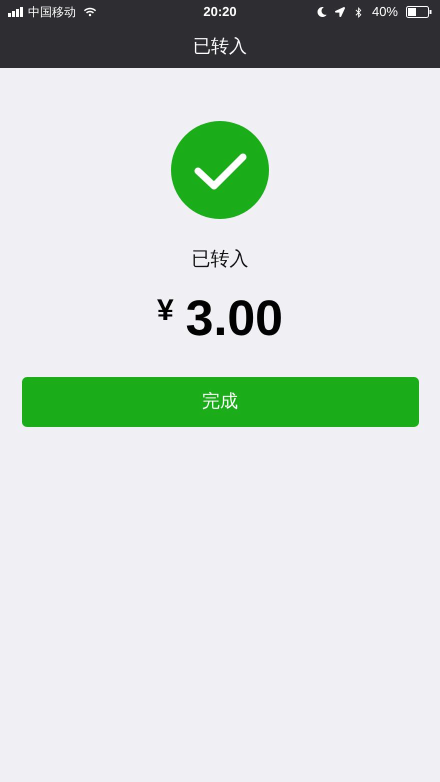  I want to click on currency-symbol: ¥, so click(165, 310).